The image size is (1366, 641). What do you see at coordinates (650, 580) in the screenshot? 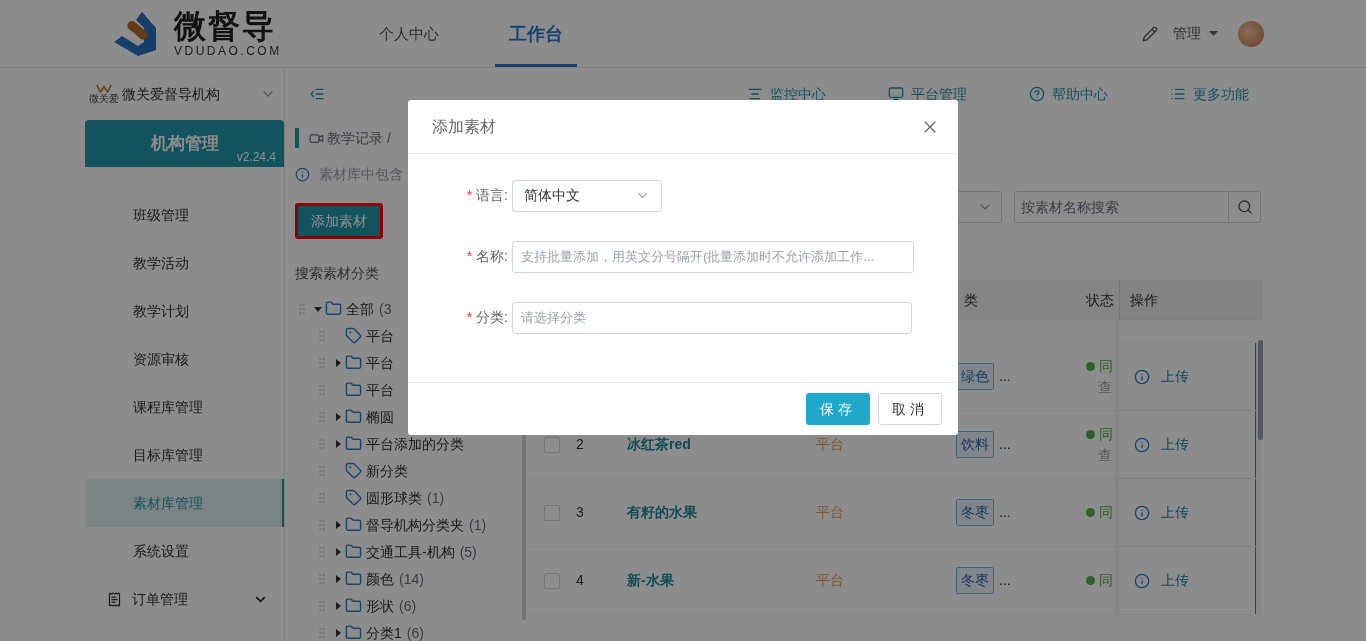
I see `material-name-link: 新-水果` at bounding box center [650, 580].